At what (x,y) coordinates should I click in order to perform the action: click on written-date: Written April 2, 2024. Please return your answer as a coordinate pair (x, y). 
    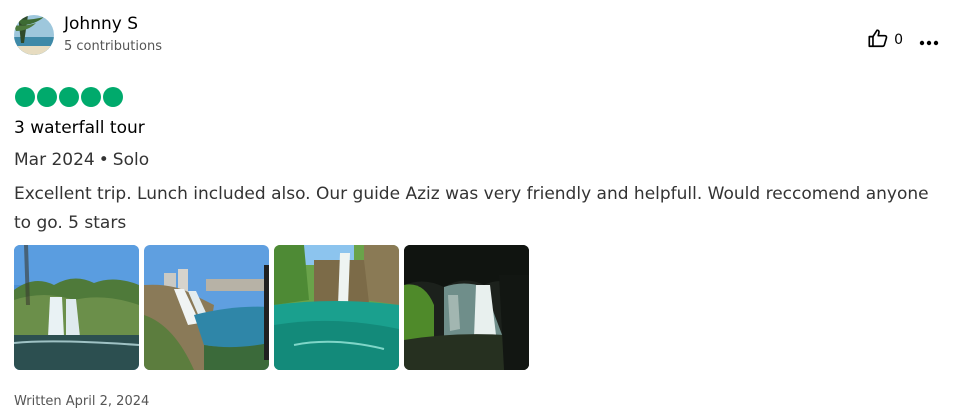
    Looking at the image, I should click on (82, 401).